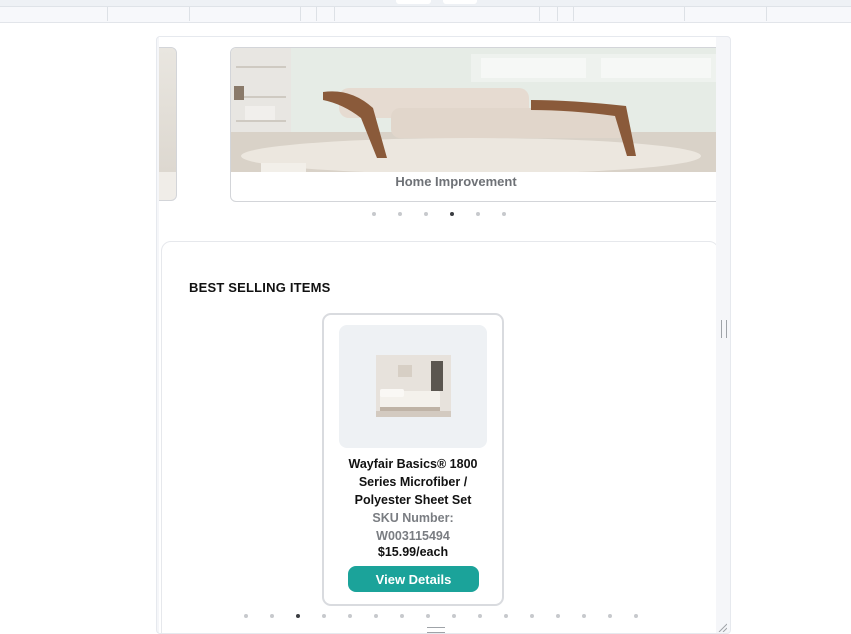 The image size is (851, 634). I want to click on carousel-slide-home-improvement: Home Improvement, so click(473, 124).